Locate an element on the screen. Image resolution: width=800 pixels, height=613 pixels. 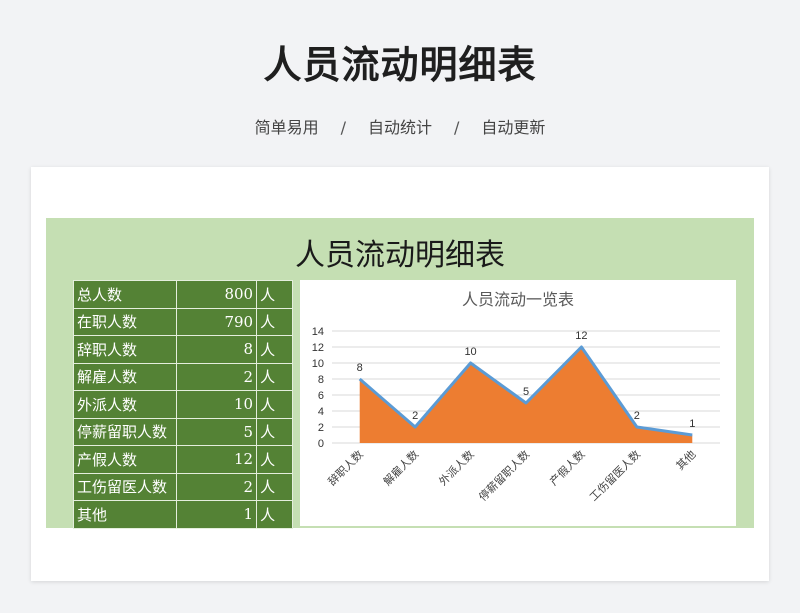
data-label: 8 is located at coordinates (360, 368).